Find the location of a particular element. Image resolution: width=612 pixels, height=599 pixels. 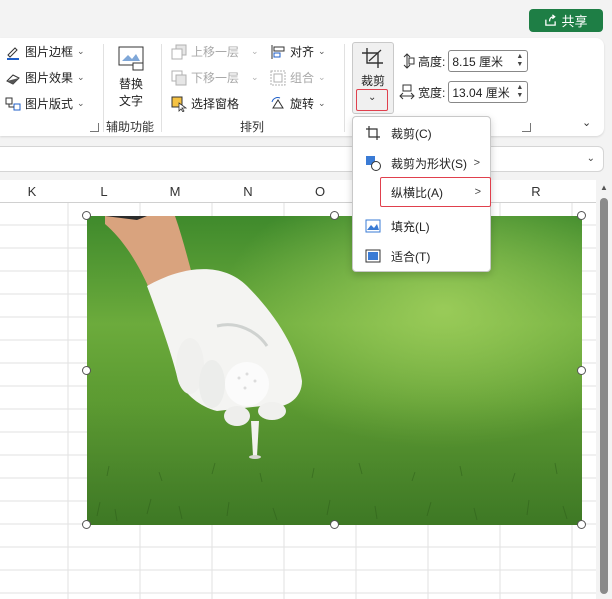

send-backward-button: 下移一层 ⌄ is located at coordinates (215, 77).